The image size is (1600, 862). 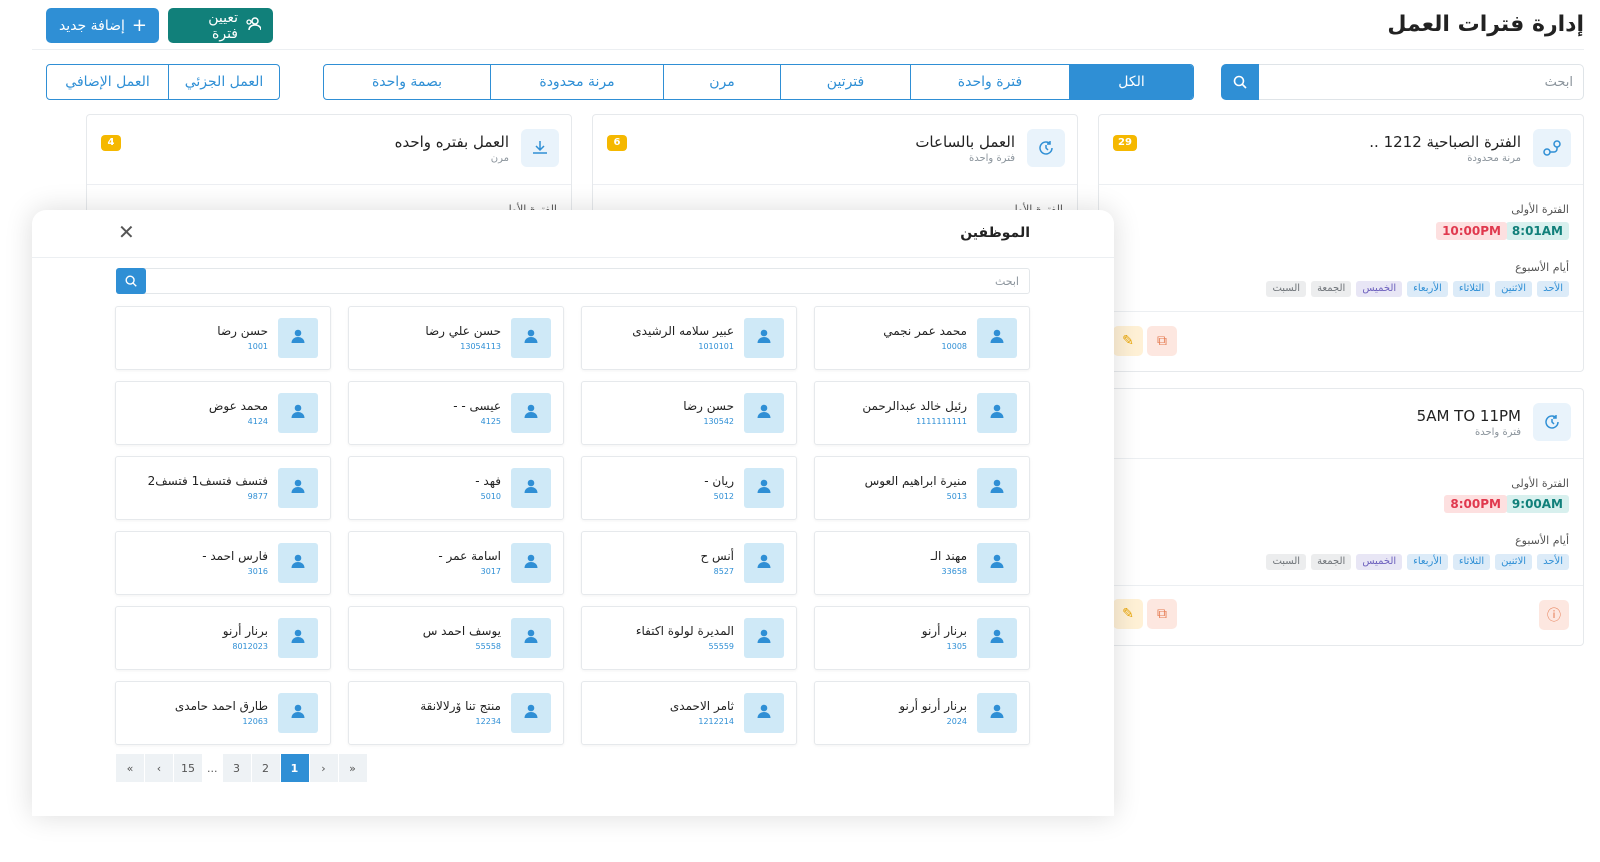 What do you see at coordinates (689, 488) in the screenshot?
I see `employee-card: ريان - 5012` at bounding box center [689, 488].